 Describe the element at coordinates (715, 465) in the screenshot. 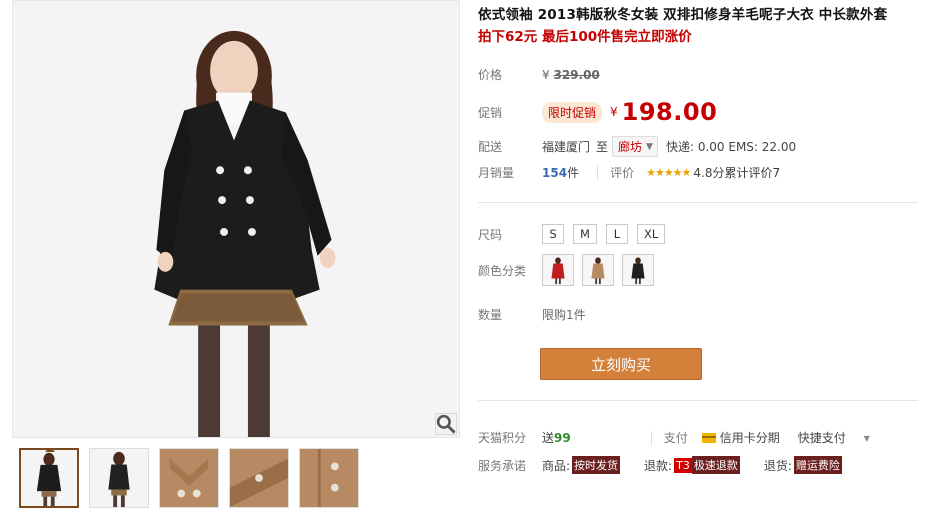

I see `fast-refund-badge: 极速退款` at that location.